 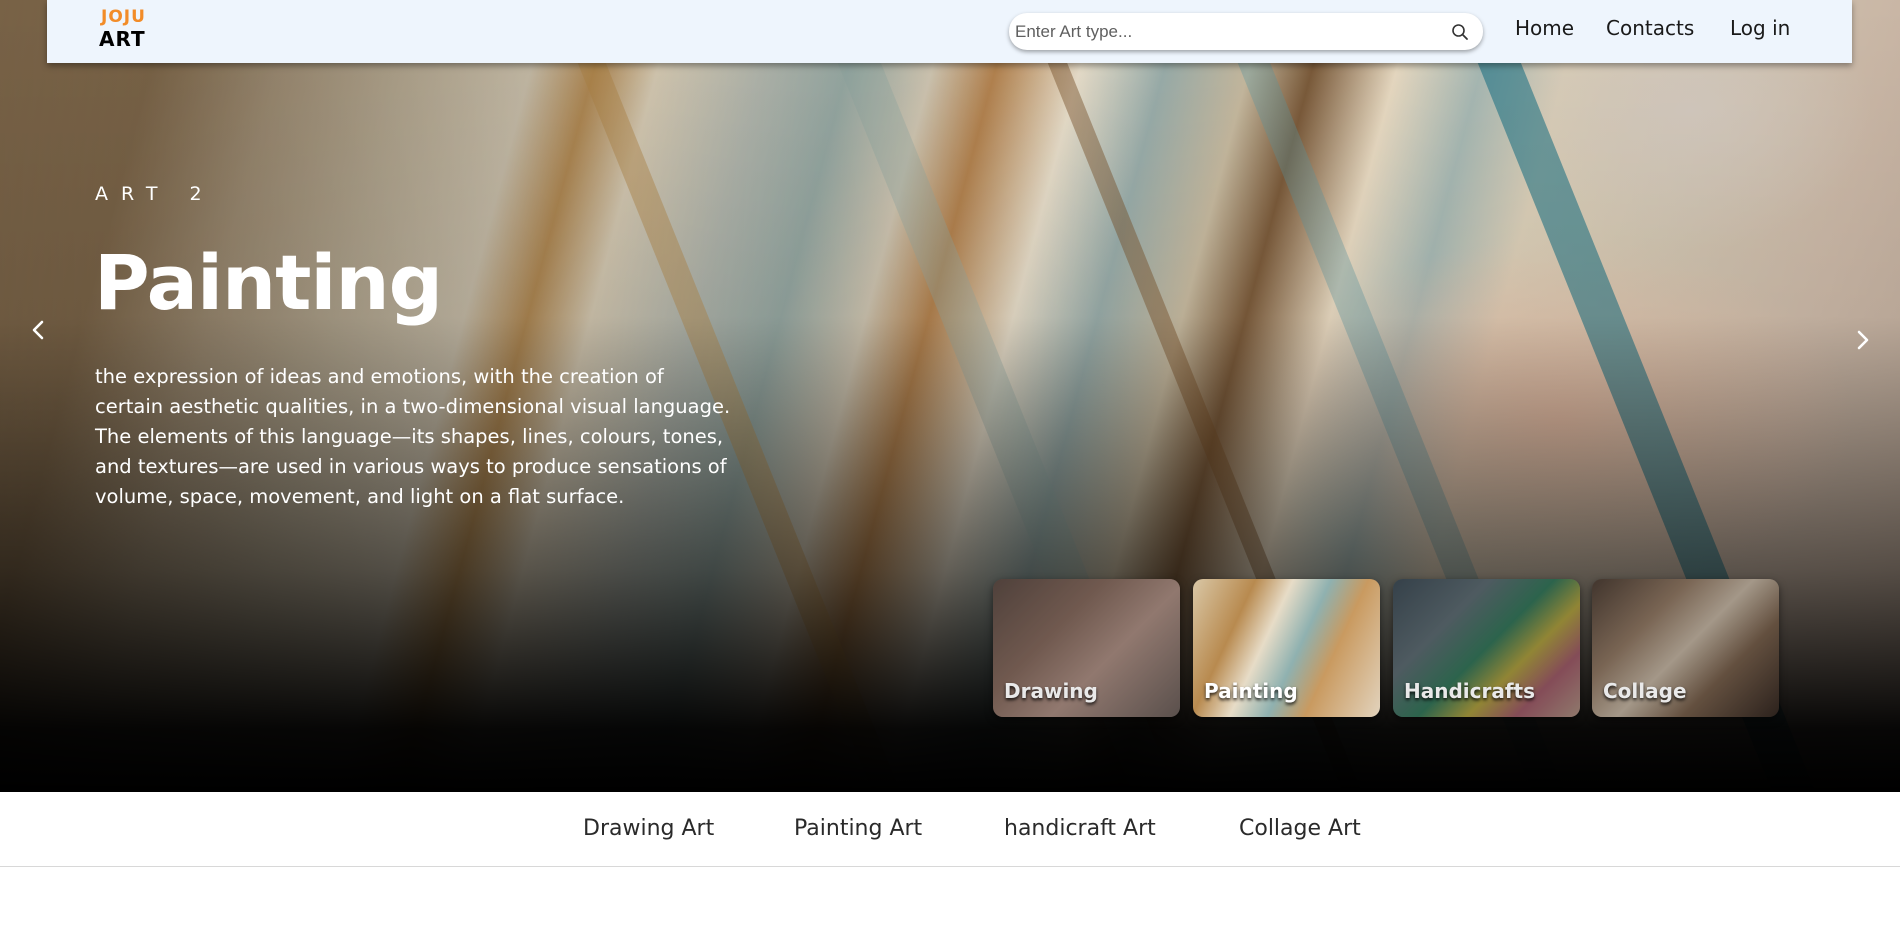 I want to click on thumbnail-label: Collage, so click(x=1645, y=691).